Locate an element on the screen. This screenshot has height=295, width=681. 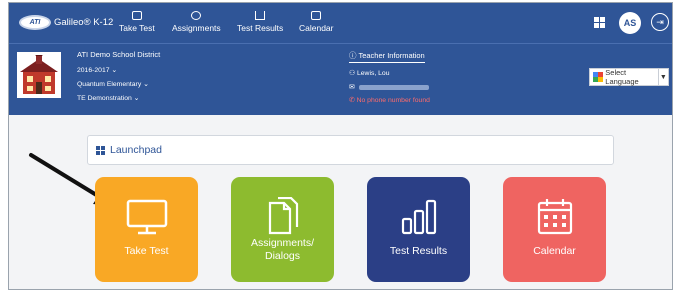
calendar-tile-label: Calendar is located at coordinates (554, 251).